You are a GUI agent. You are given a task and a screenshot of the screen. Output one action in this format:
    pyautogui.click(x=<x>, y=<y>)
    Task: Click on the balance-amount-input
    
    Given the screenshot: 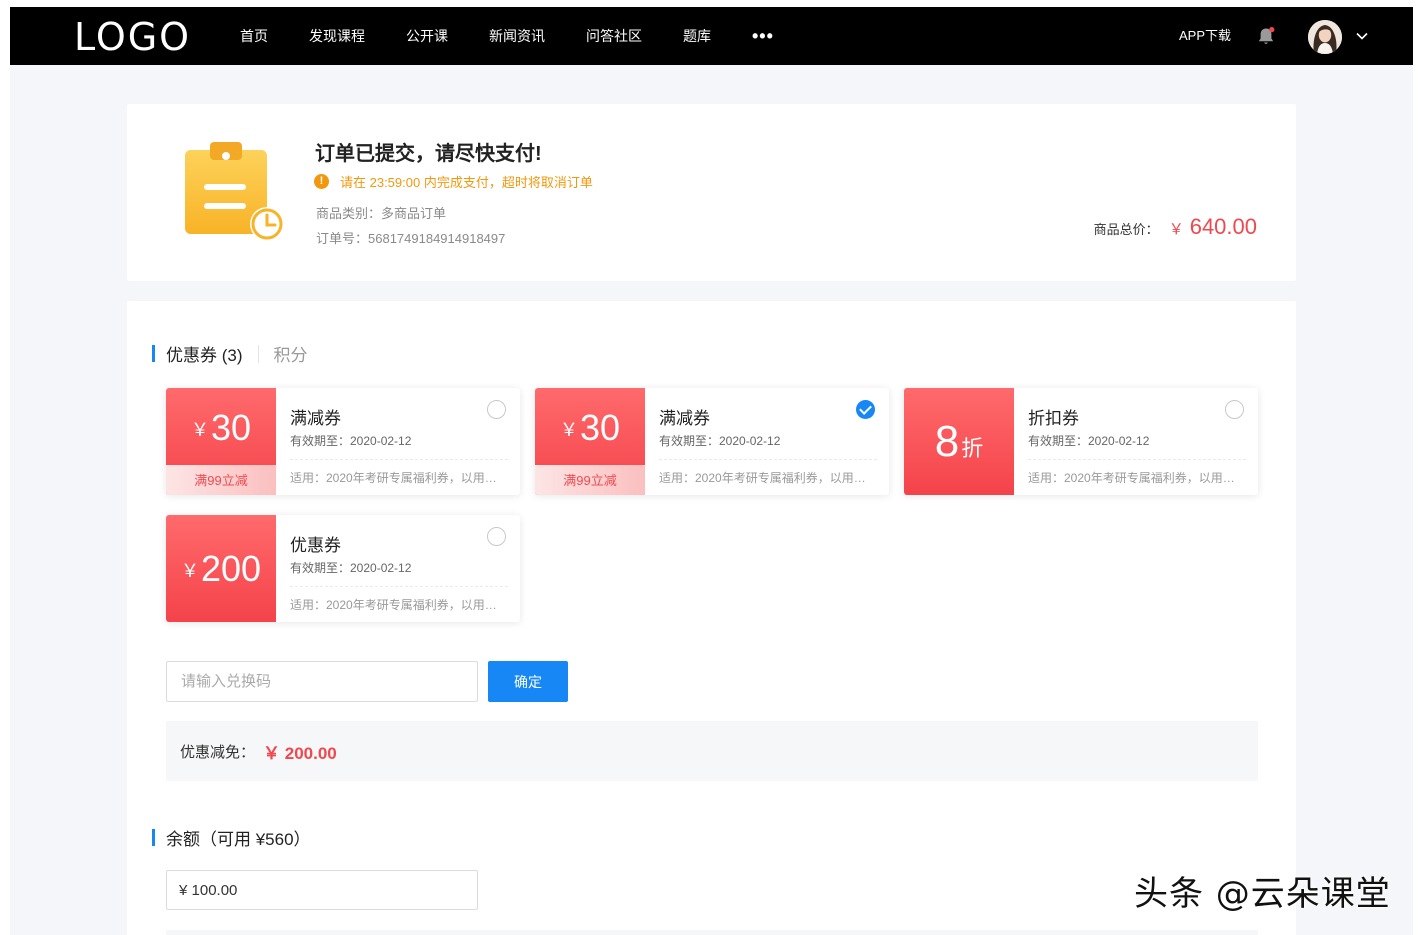 What is the action you would take?
    pyautogui.click(x=322, y=890)
    